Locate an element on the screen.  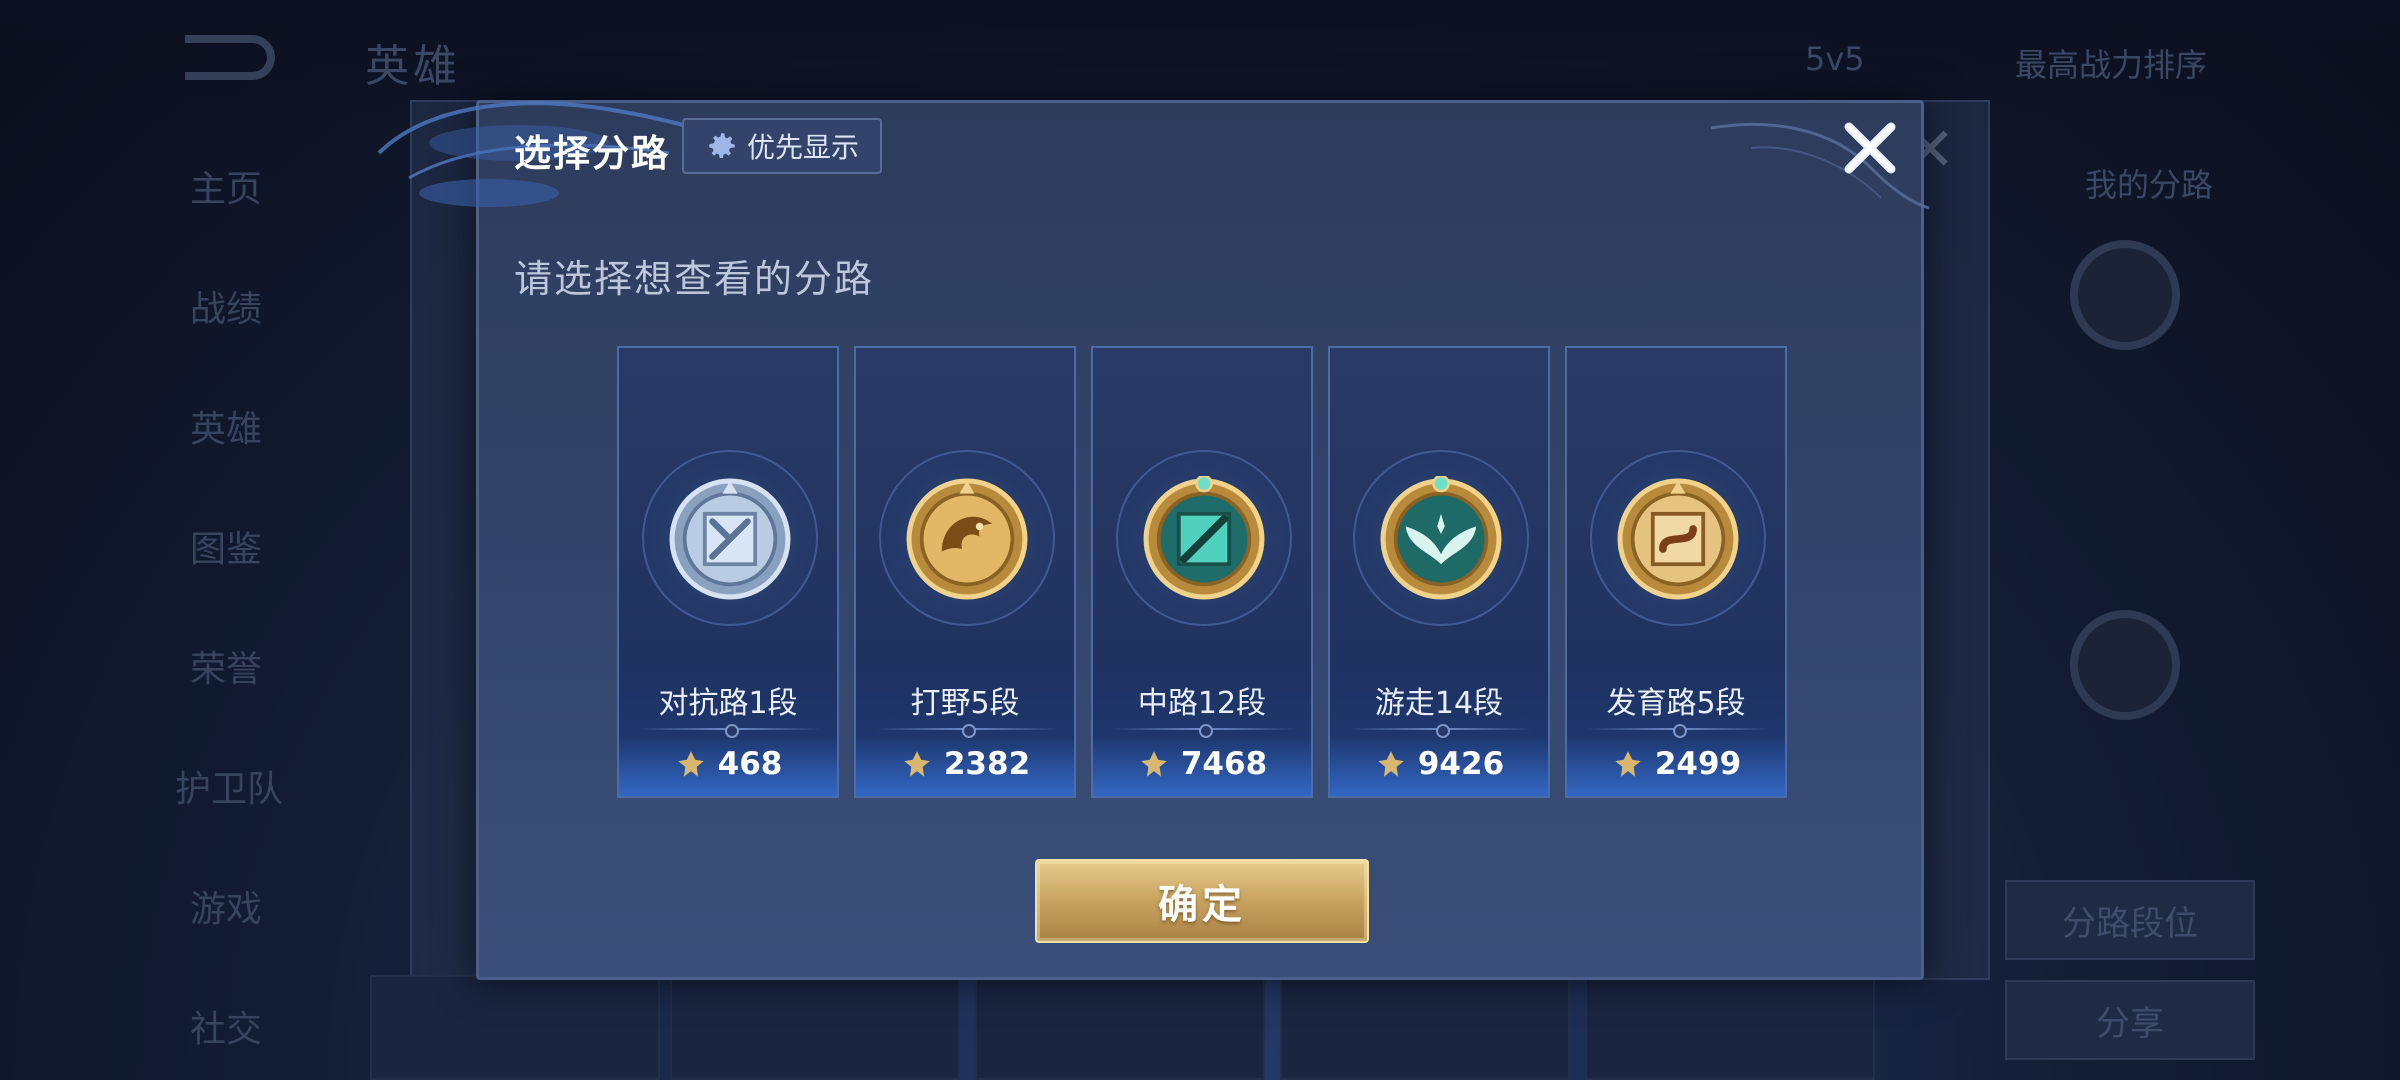
close-button is located at coordinates (1870, 148).